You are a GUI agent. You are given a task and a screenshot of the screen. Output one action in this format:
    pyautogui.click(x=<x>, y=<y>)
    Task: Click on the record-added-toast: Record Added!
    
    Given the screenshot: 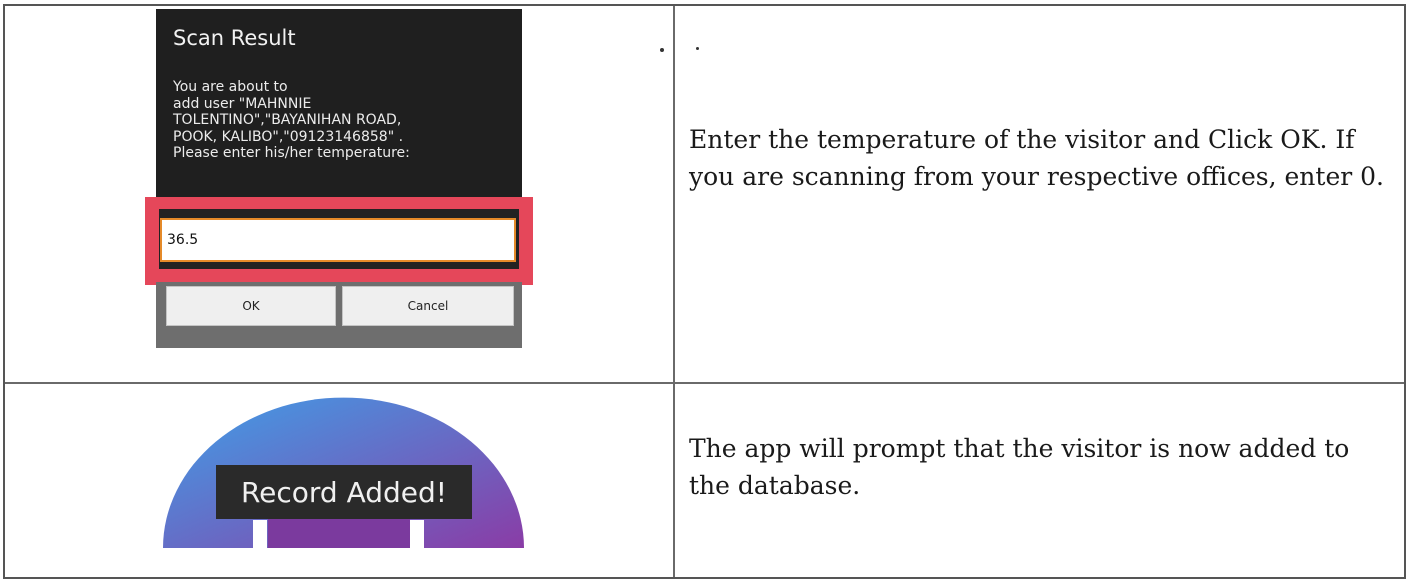 What is the action you would take?
    pyautogui.click(x=344, y=492)
    